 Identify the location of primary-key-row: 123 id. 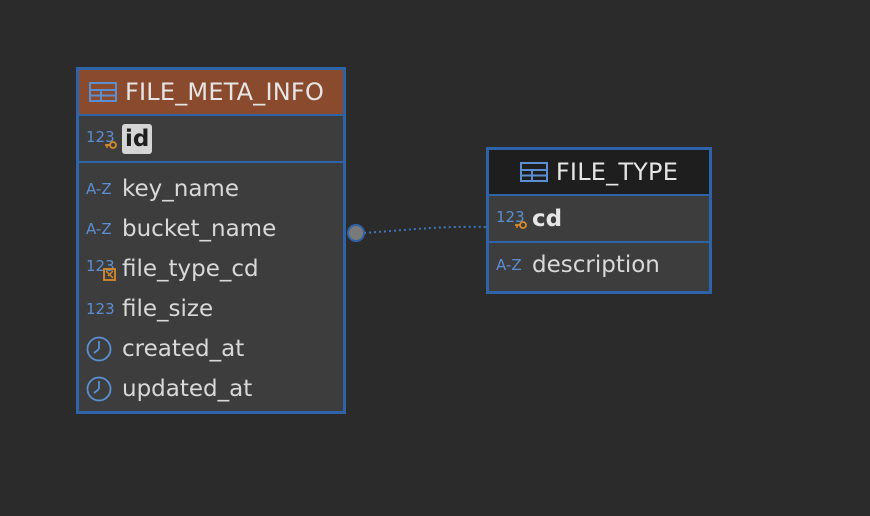
(211, 139).